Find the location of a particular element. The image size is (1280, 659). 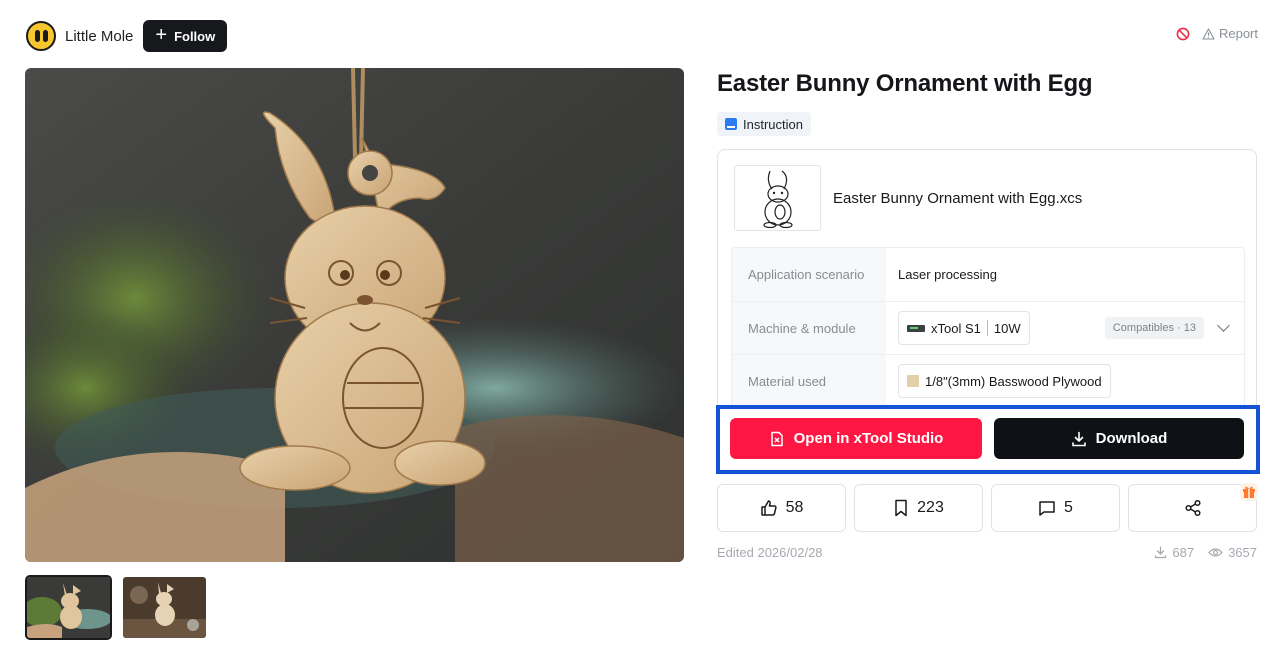

gift-icon is located at coordinates (1249, 492).